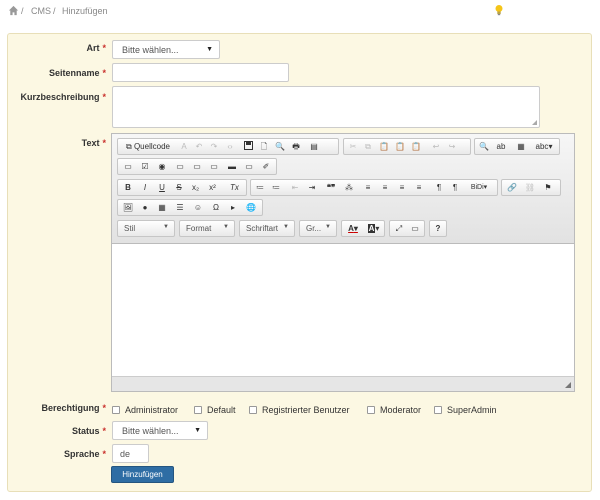  I want to click on art-select: Bitte wählen... ▼, so click(166, 49).